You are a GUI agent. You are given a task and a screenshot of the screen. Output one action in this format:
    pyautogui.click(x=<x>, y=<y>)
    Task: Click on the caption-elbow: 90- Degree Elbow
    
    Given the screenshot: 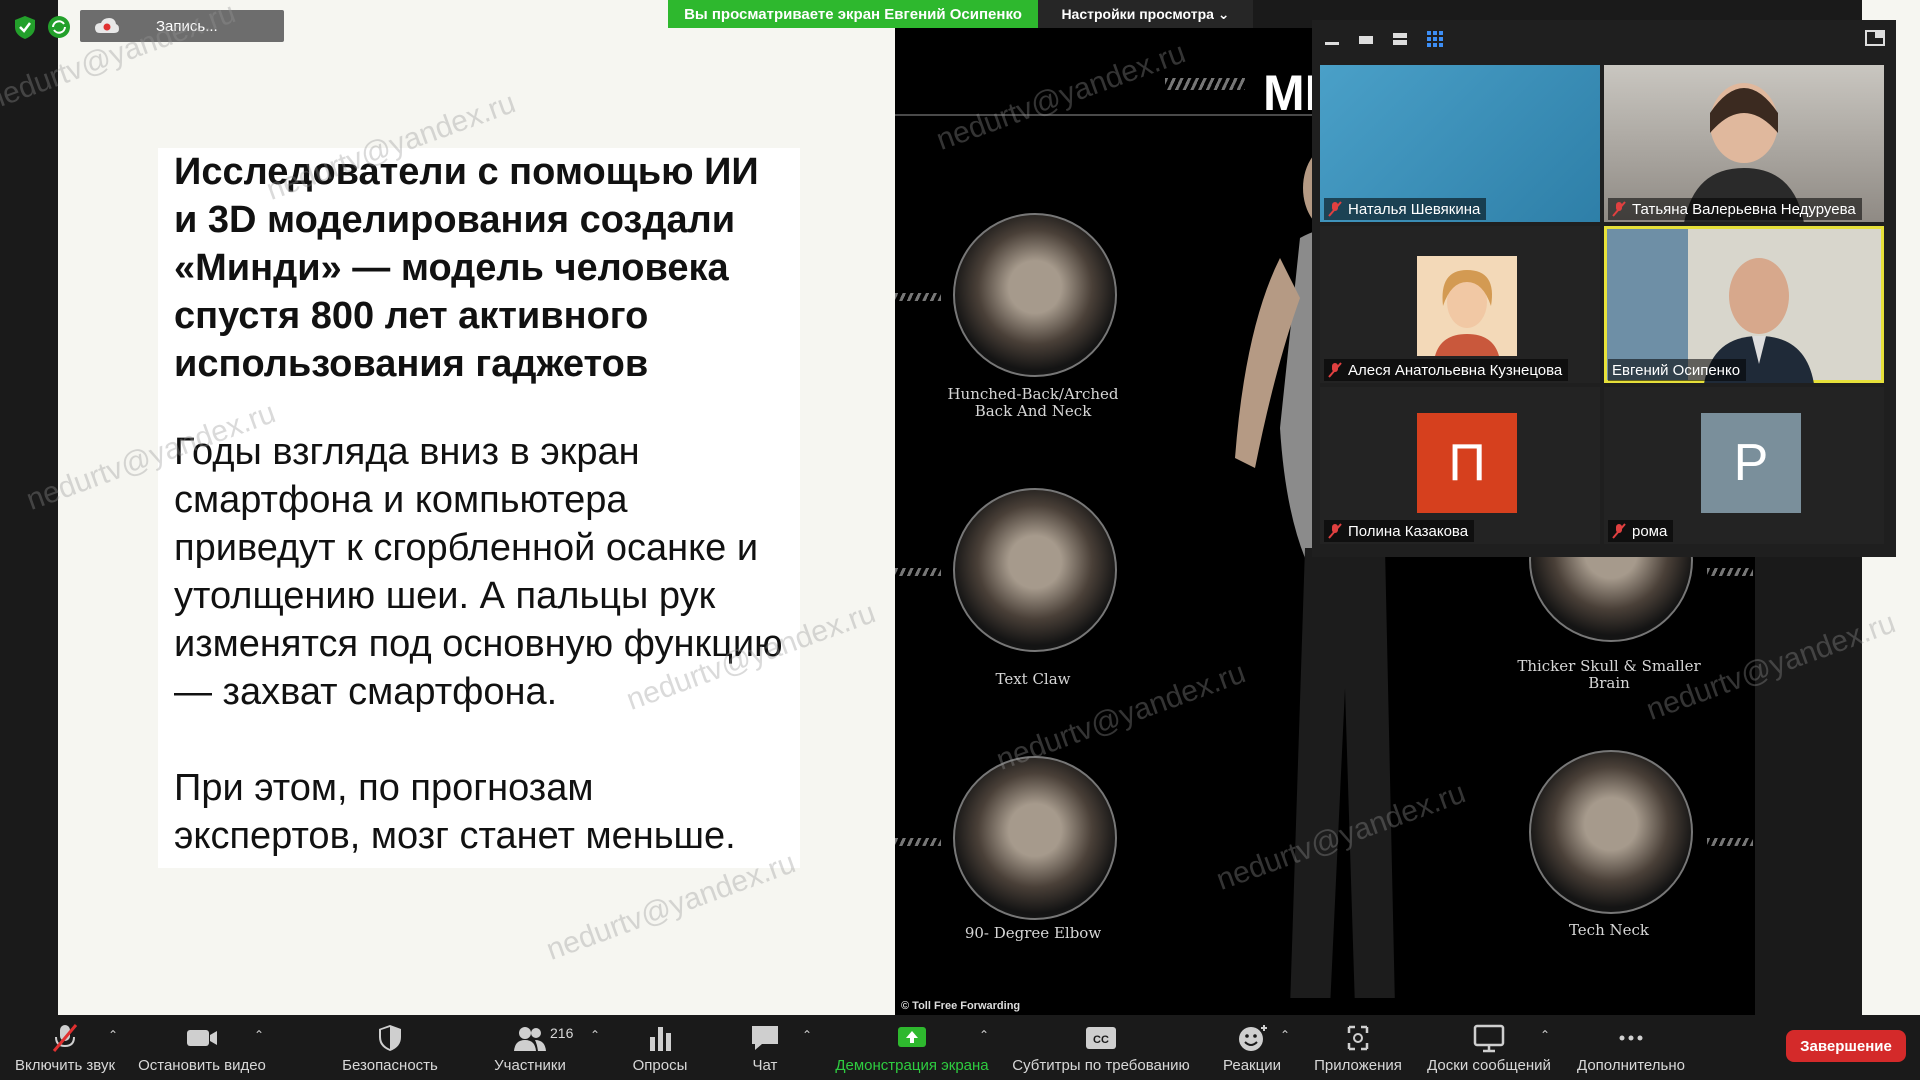 What is the action you would take?
    pyautogui.click(x=1033, y=933)
    